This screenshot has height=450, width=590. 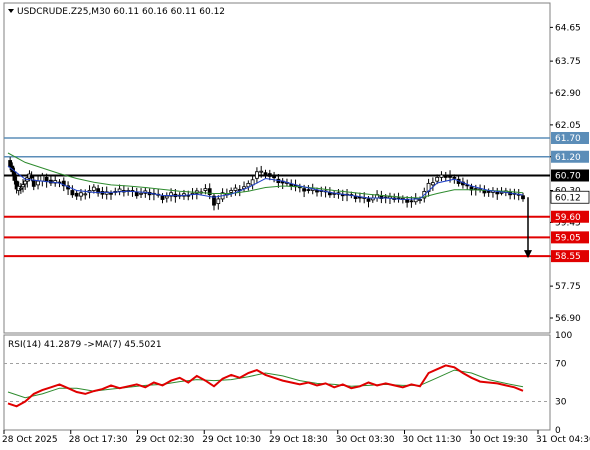 I want to click on time-tick-label: 29 Oct 18:30, so click(x=298, y=440).